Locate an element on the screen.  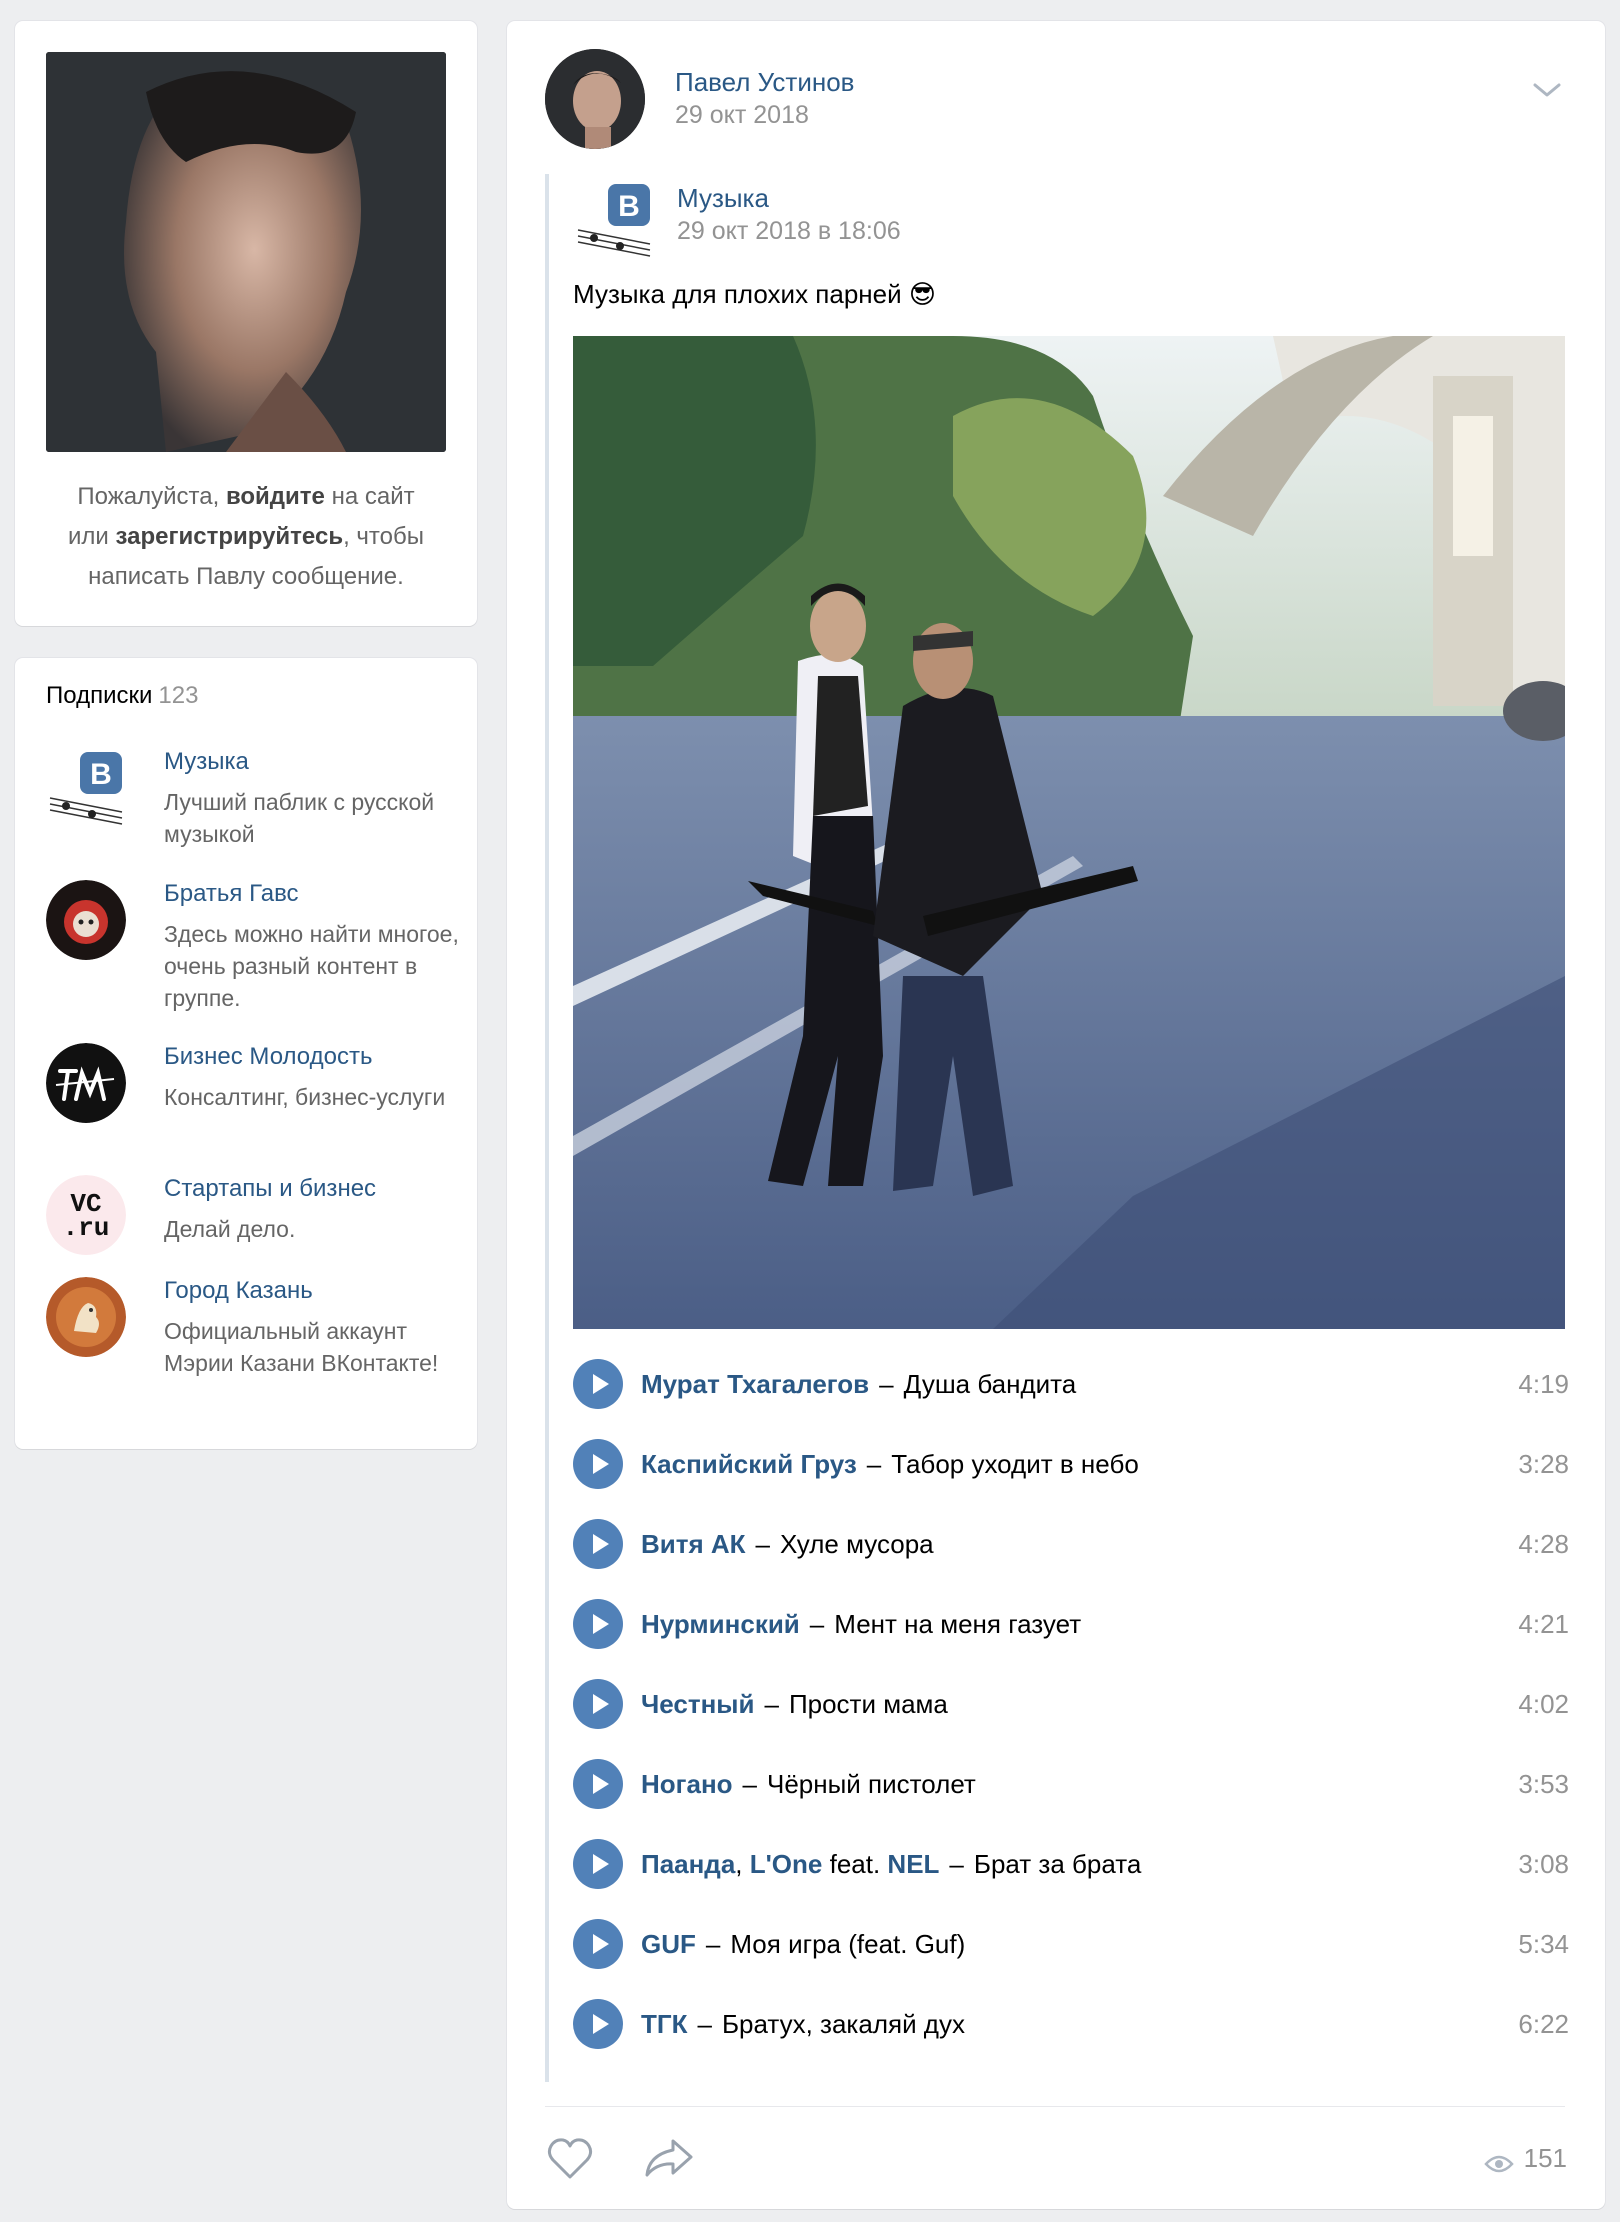
track-title: Душа бандита is located at coordinates (990, 1384).